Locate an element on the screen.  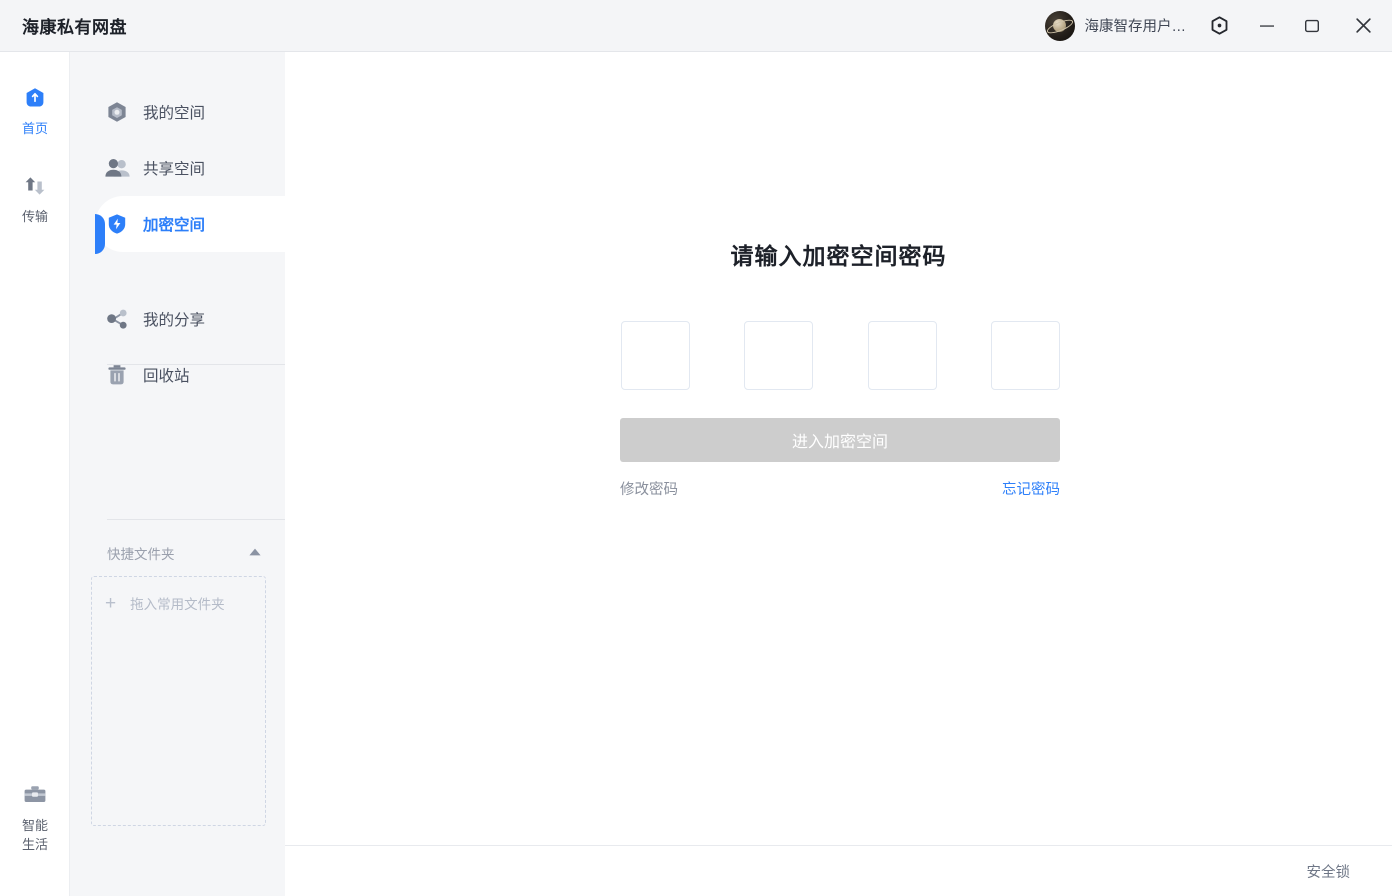
sidebar-item-encrypted-space: 加密空间 is located at coordinates (190, 225).